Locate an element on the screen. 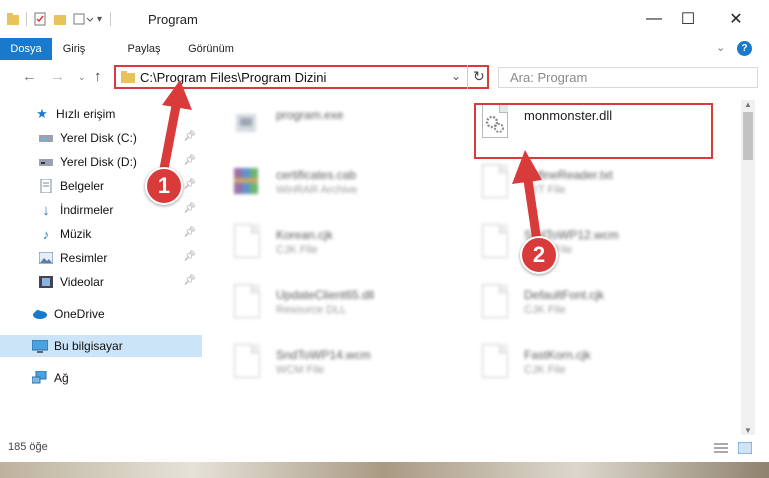  sidebar-item-local-disk-c: Yerel Disk (C:) 📌︎ is located at coordinates (119, 138).